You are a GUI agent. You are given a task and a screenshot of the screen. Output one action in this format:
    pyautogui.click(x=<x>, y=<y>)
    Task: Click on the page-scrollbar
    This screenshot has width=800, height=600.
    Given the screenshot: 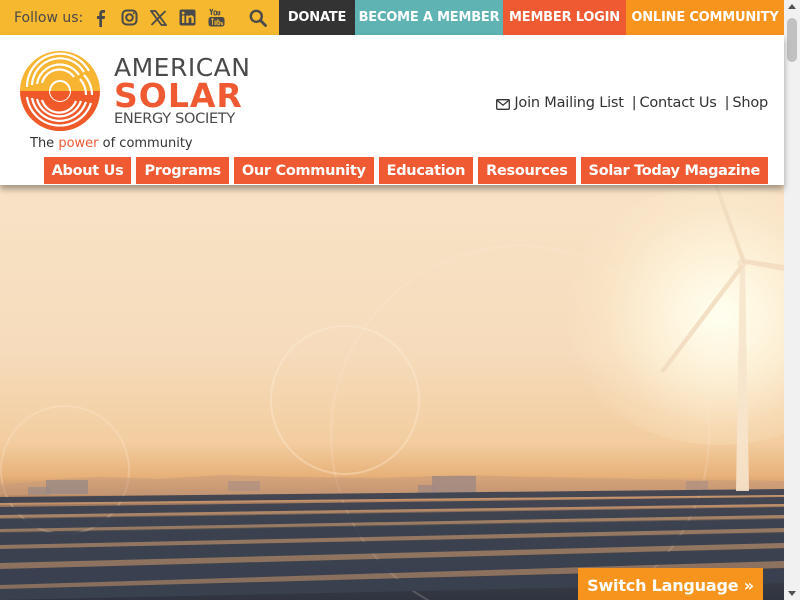 What is the action you would take?
    pyautogui.click(x=792, y=300)
    